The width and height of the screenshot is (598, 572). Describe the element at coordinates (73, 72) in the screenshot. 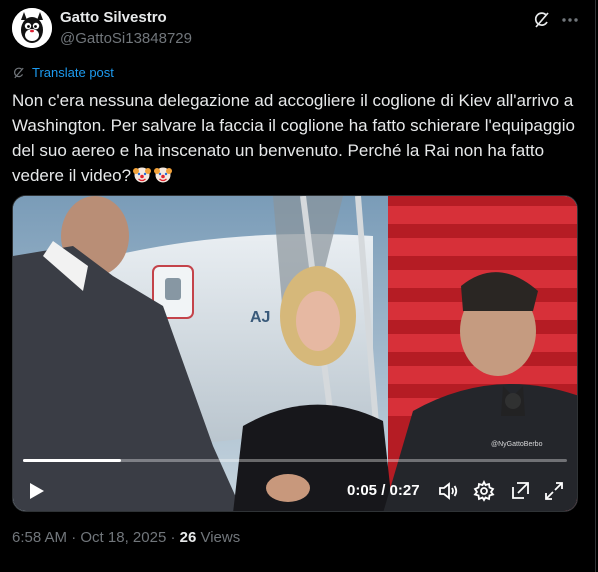

I see `translate-label: Translate post` at that location.